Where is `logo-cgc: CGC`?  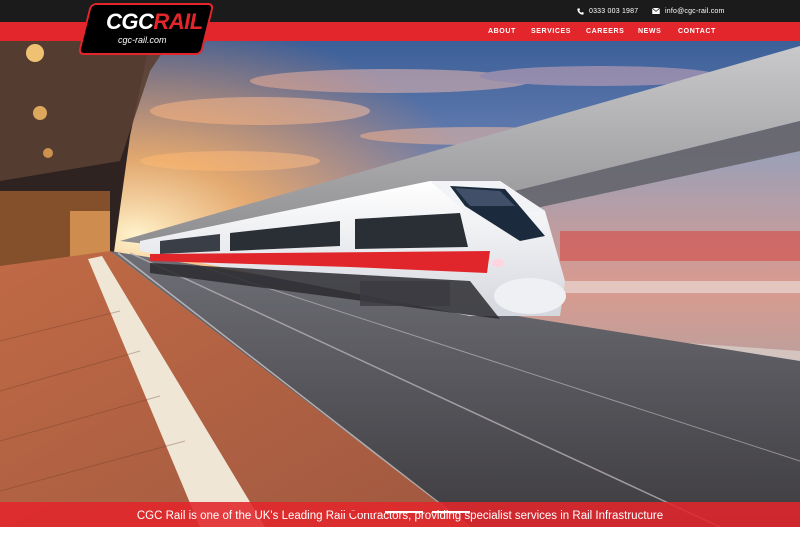 logo-cgc: CGC is located at coordinates (130, 21).